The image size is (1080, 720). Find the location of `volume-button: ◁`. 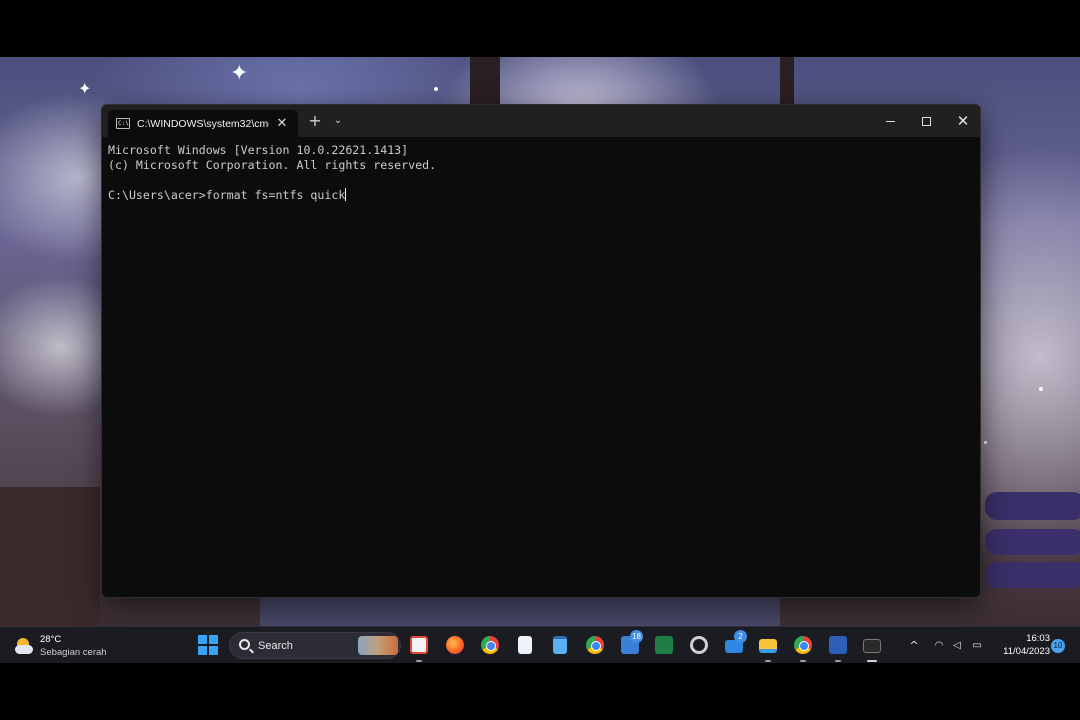

volume-button: ◁ is located at coordinates (957, 645).